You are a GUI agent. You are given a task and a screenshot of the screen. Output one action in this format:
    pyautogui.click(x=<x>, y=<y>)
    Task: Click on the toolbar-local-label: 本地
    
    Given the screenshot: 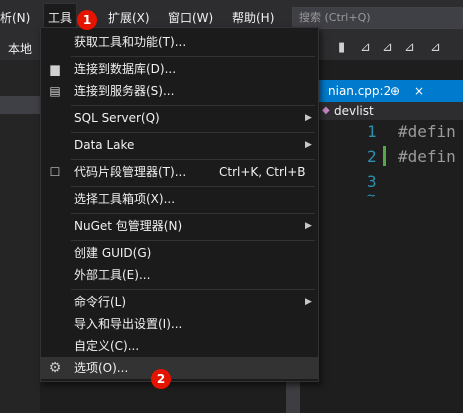 What is the action you would take?
    pyautogui.click(x=20, y=48)
    